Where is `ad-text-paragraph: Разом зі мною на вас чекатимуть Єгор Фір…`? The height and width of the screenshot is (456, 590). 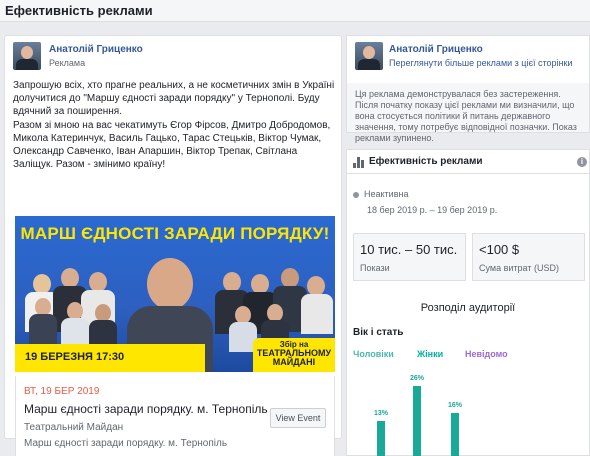 ad-text-paragraph: Разом зі мною на вас чекатимуть Єгор Фір… is located at coordinates (172, 145).